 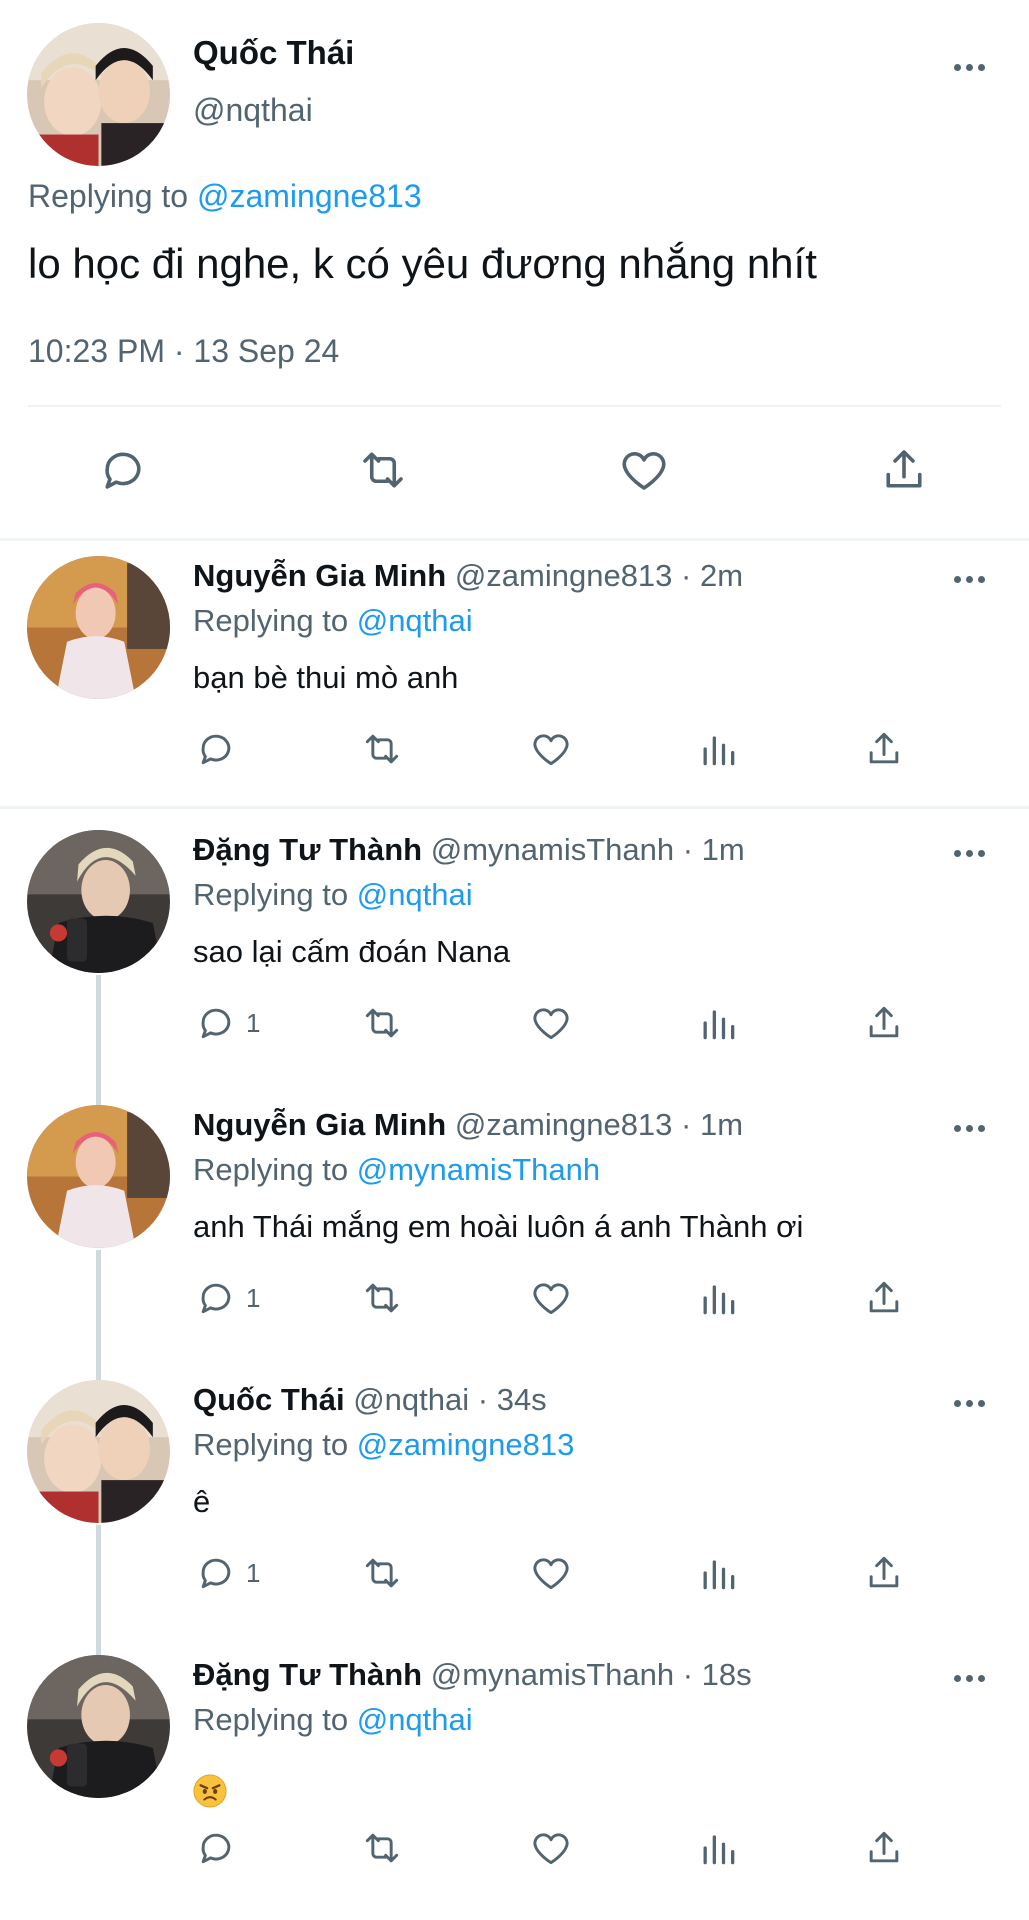 I want to click on replying-to-line: Replying to @mynamisThanh, so click(x=396, y=1170).